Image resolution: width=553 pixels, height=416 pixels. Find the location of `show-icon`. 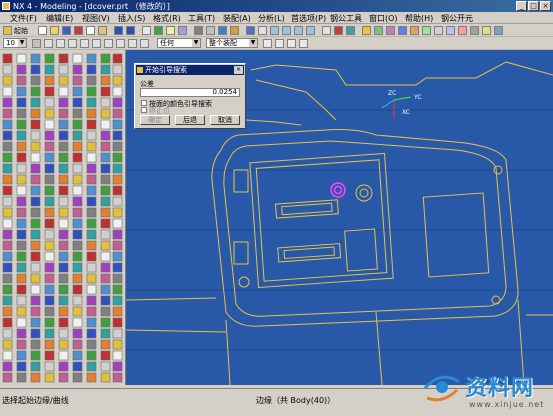

show-icon is located at coordinates (182, 30).